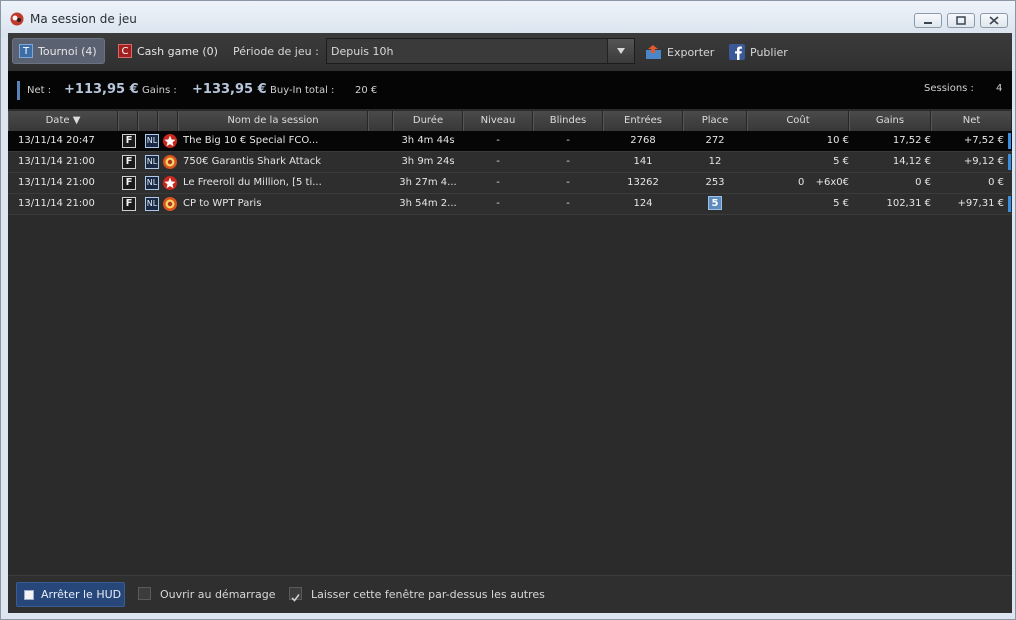  What do you see at coordinates (366, 90) in the screenshot?
I see `buyin-value: 20 €` at bounding box center [366, 90].